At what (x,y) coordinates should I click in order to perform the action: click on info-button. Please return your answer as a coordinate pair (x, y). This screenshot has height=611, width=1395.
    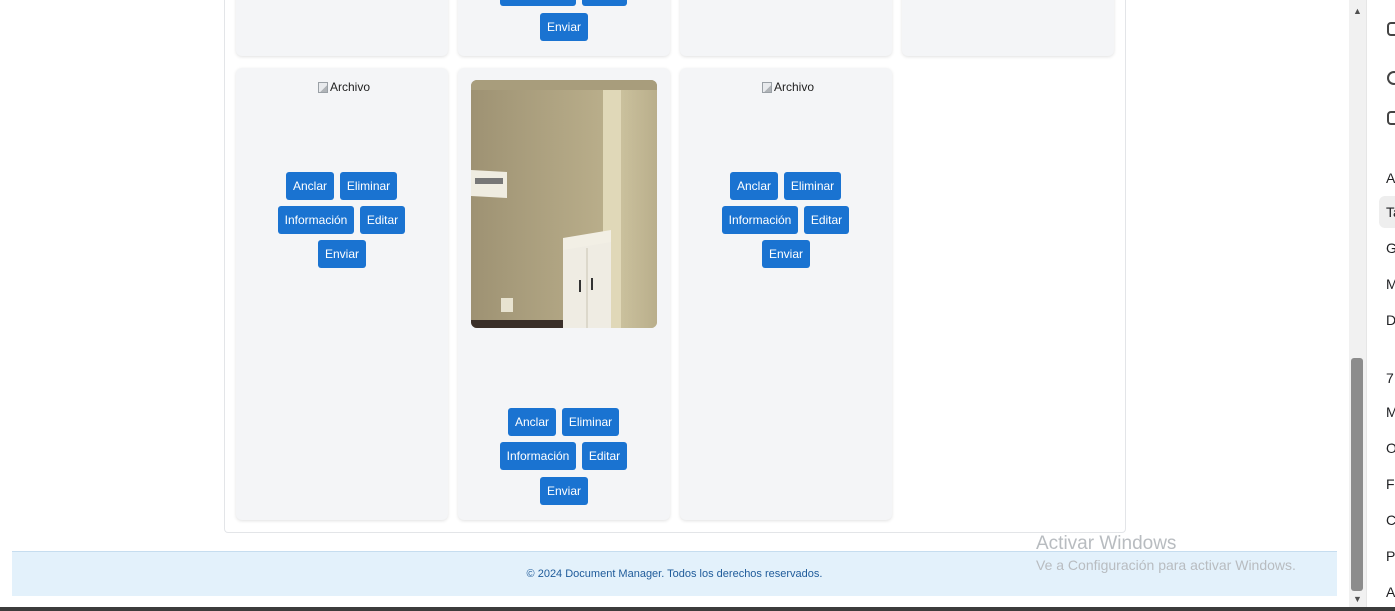
    Looking at the image, I should click on (538, 3).